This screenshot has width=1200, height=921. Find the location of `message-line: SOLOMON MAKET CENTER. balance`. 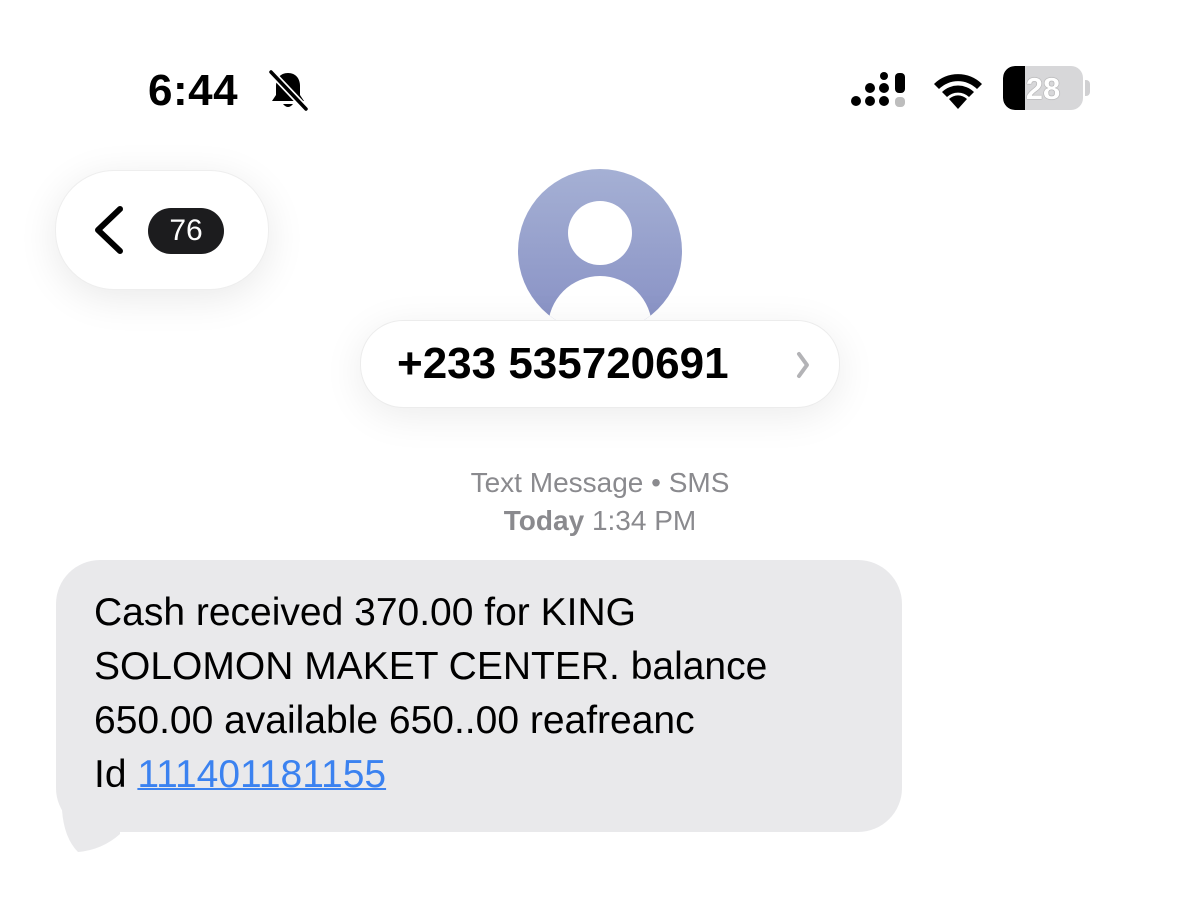

message-line: SOLOMON MAKET CENTER. balance is located at coordinates (431, 666).